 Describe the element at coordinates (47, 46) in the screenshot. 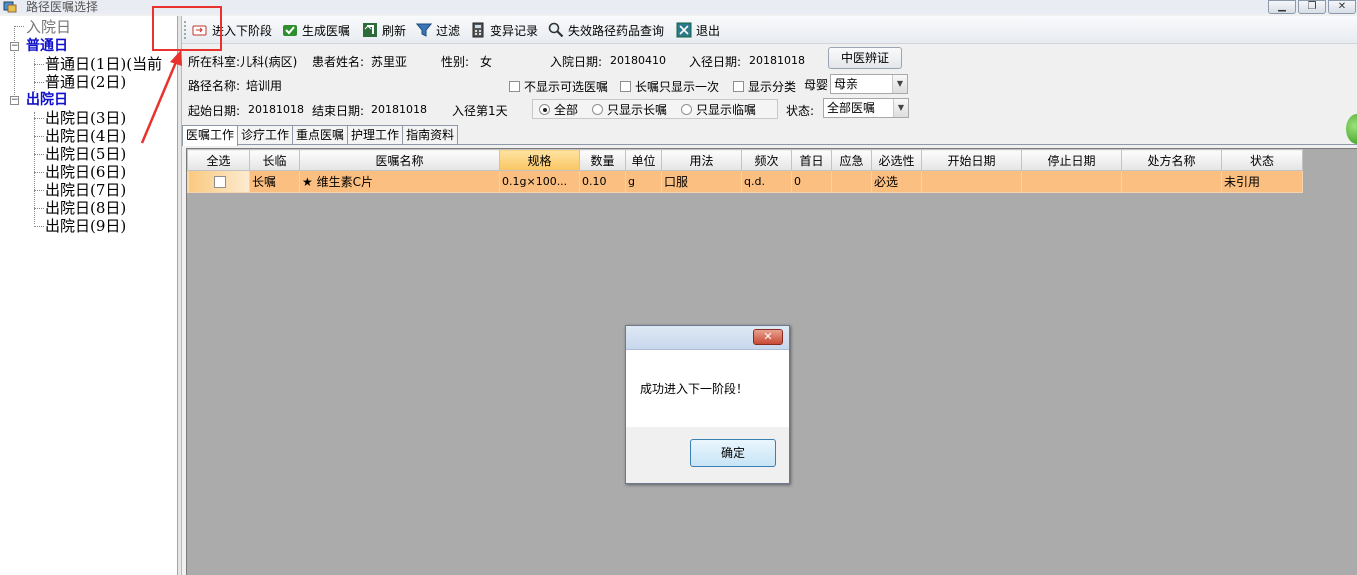

I see `tree-node-normal-day: 普通日` at that location.